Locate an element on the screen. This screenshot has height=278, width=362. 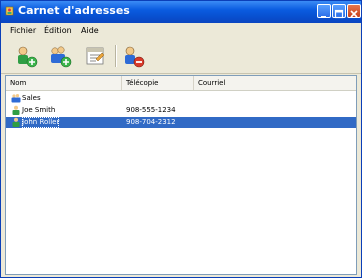
address-book-icon is located at coordinates (9, 11).